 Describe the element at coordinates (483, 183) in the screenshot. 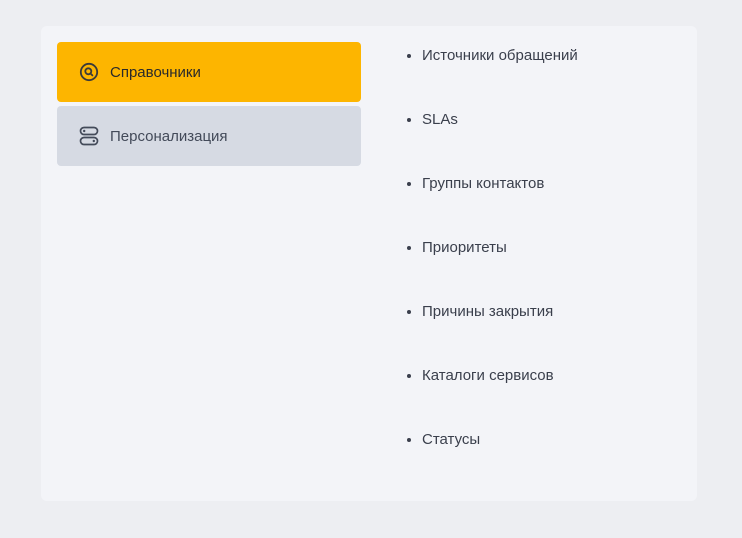

I see `list-item-label: Группы контактов` at that location.